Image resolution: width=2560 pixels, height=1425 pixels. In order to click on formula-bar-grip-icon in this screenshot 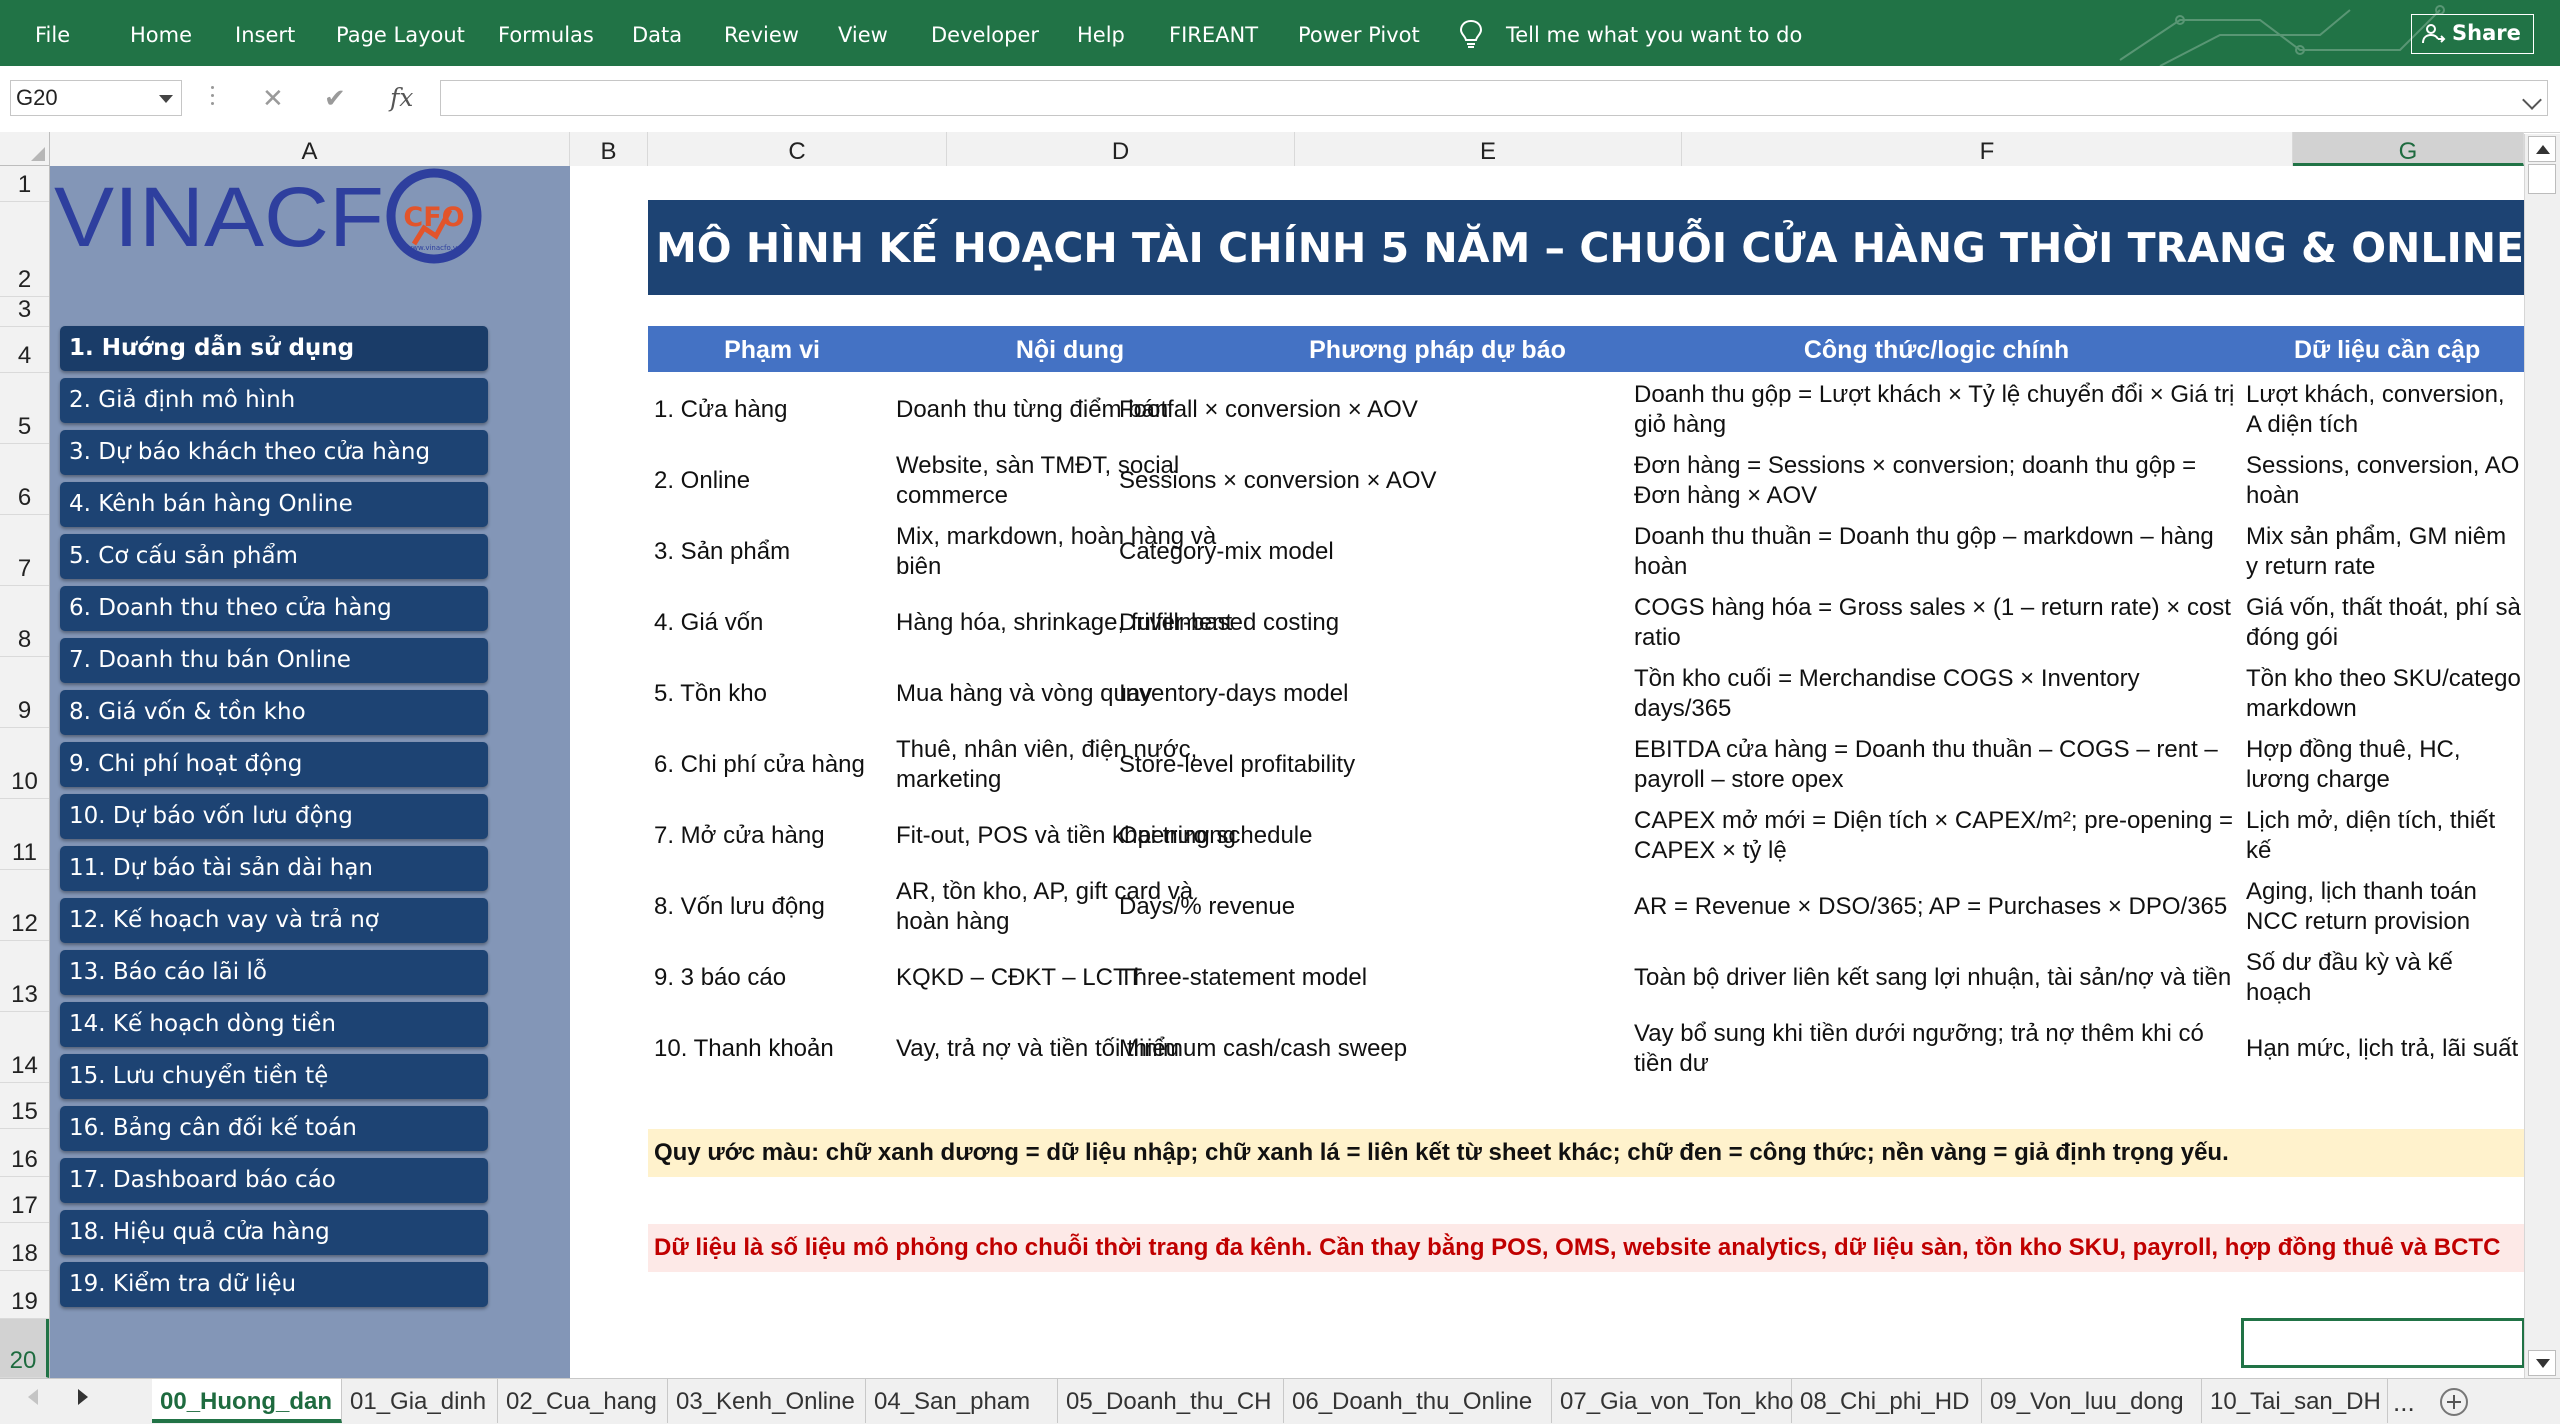, I will do `click(213, 97)`.